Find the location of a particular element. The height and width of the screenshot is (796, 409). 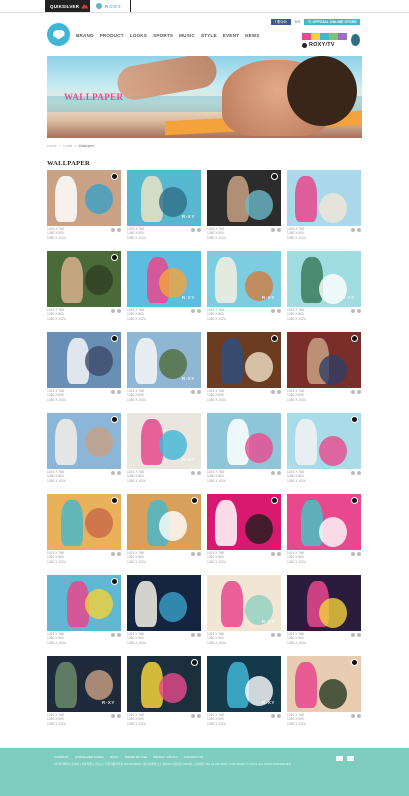

nav-item-music: MUSIC is located at coordinates (187, 35).